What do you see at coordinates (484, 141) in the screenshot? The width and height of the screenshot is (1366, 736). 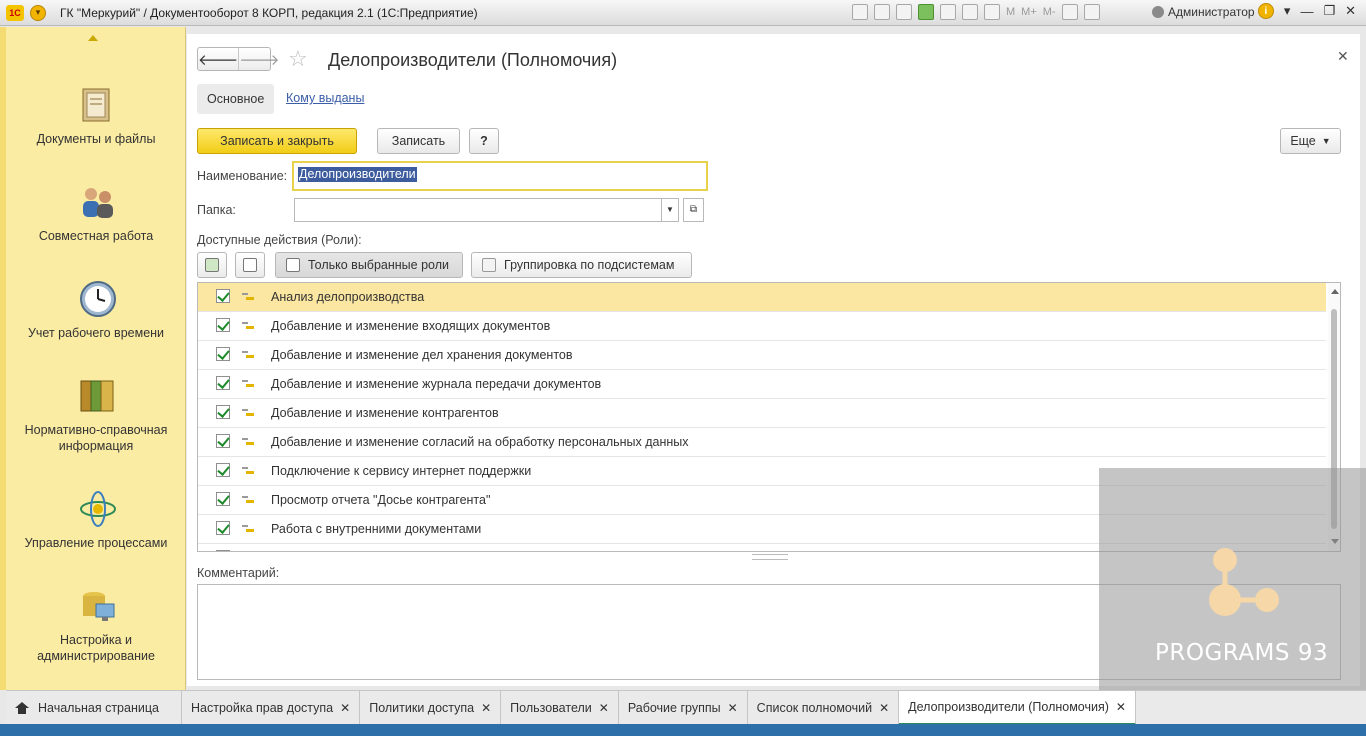 I see `help-button: ?` at bounding box center [484, 141].